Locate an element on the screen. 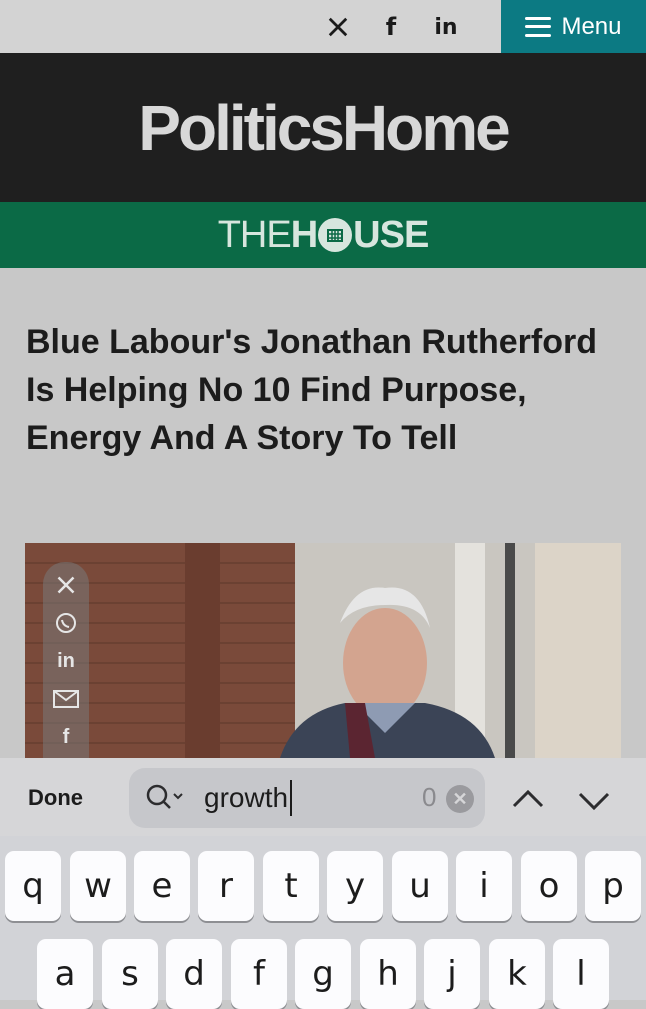 The width and height of the screenshot is (646, 1009). key-d: d is located at coordinates (194, 974).